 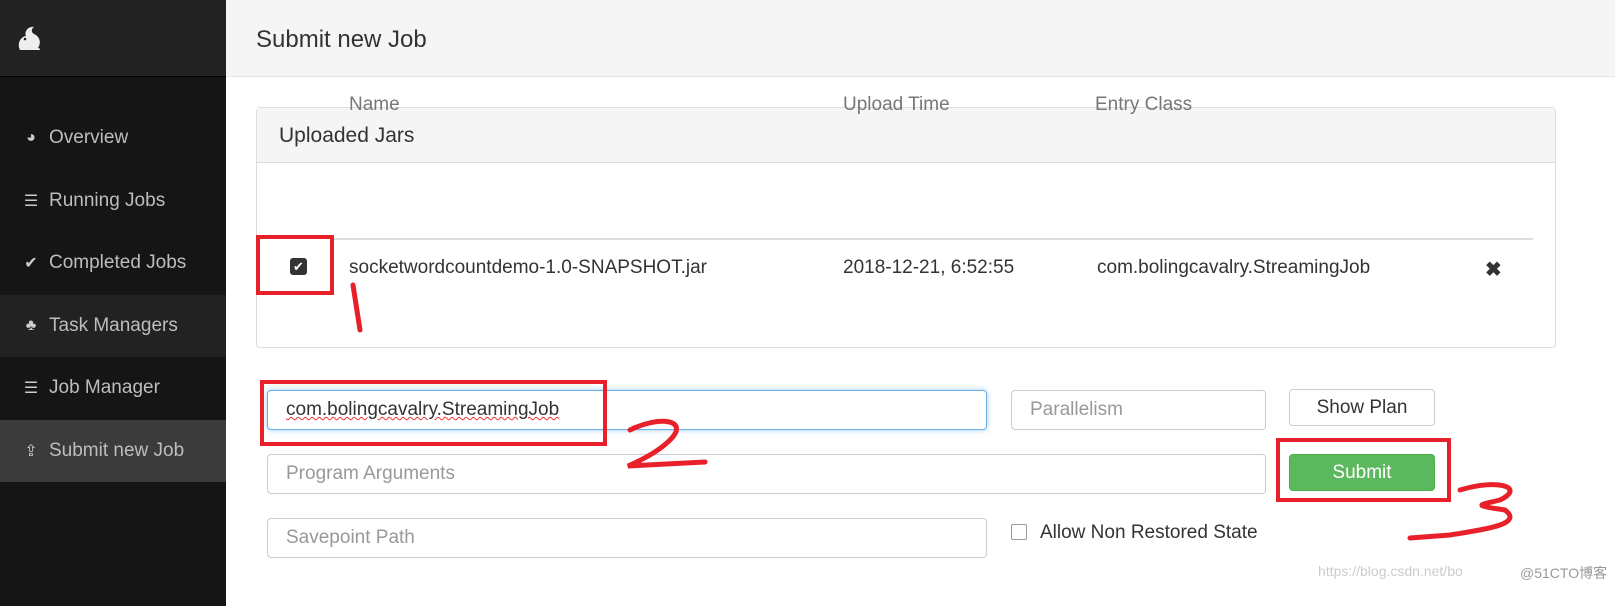 I want to click on watermark-site: @51CTO博客, so click(x=1564, y=573).